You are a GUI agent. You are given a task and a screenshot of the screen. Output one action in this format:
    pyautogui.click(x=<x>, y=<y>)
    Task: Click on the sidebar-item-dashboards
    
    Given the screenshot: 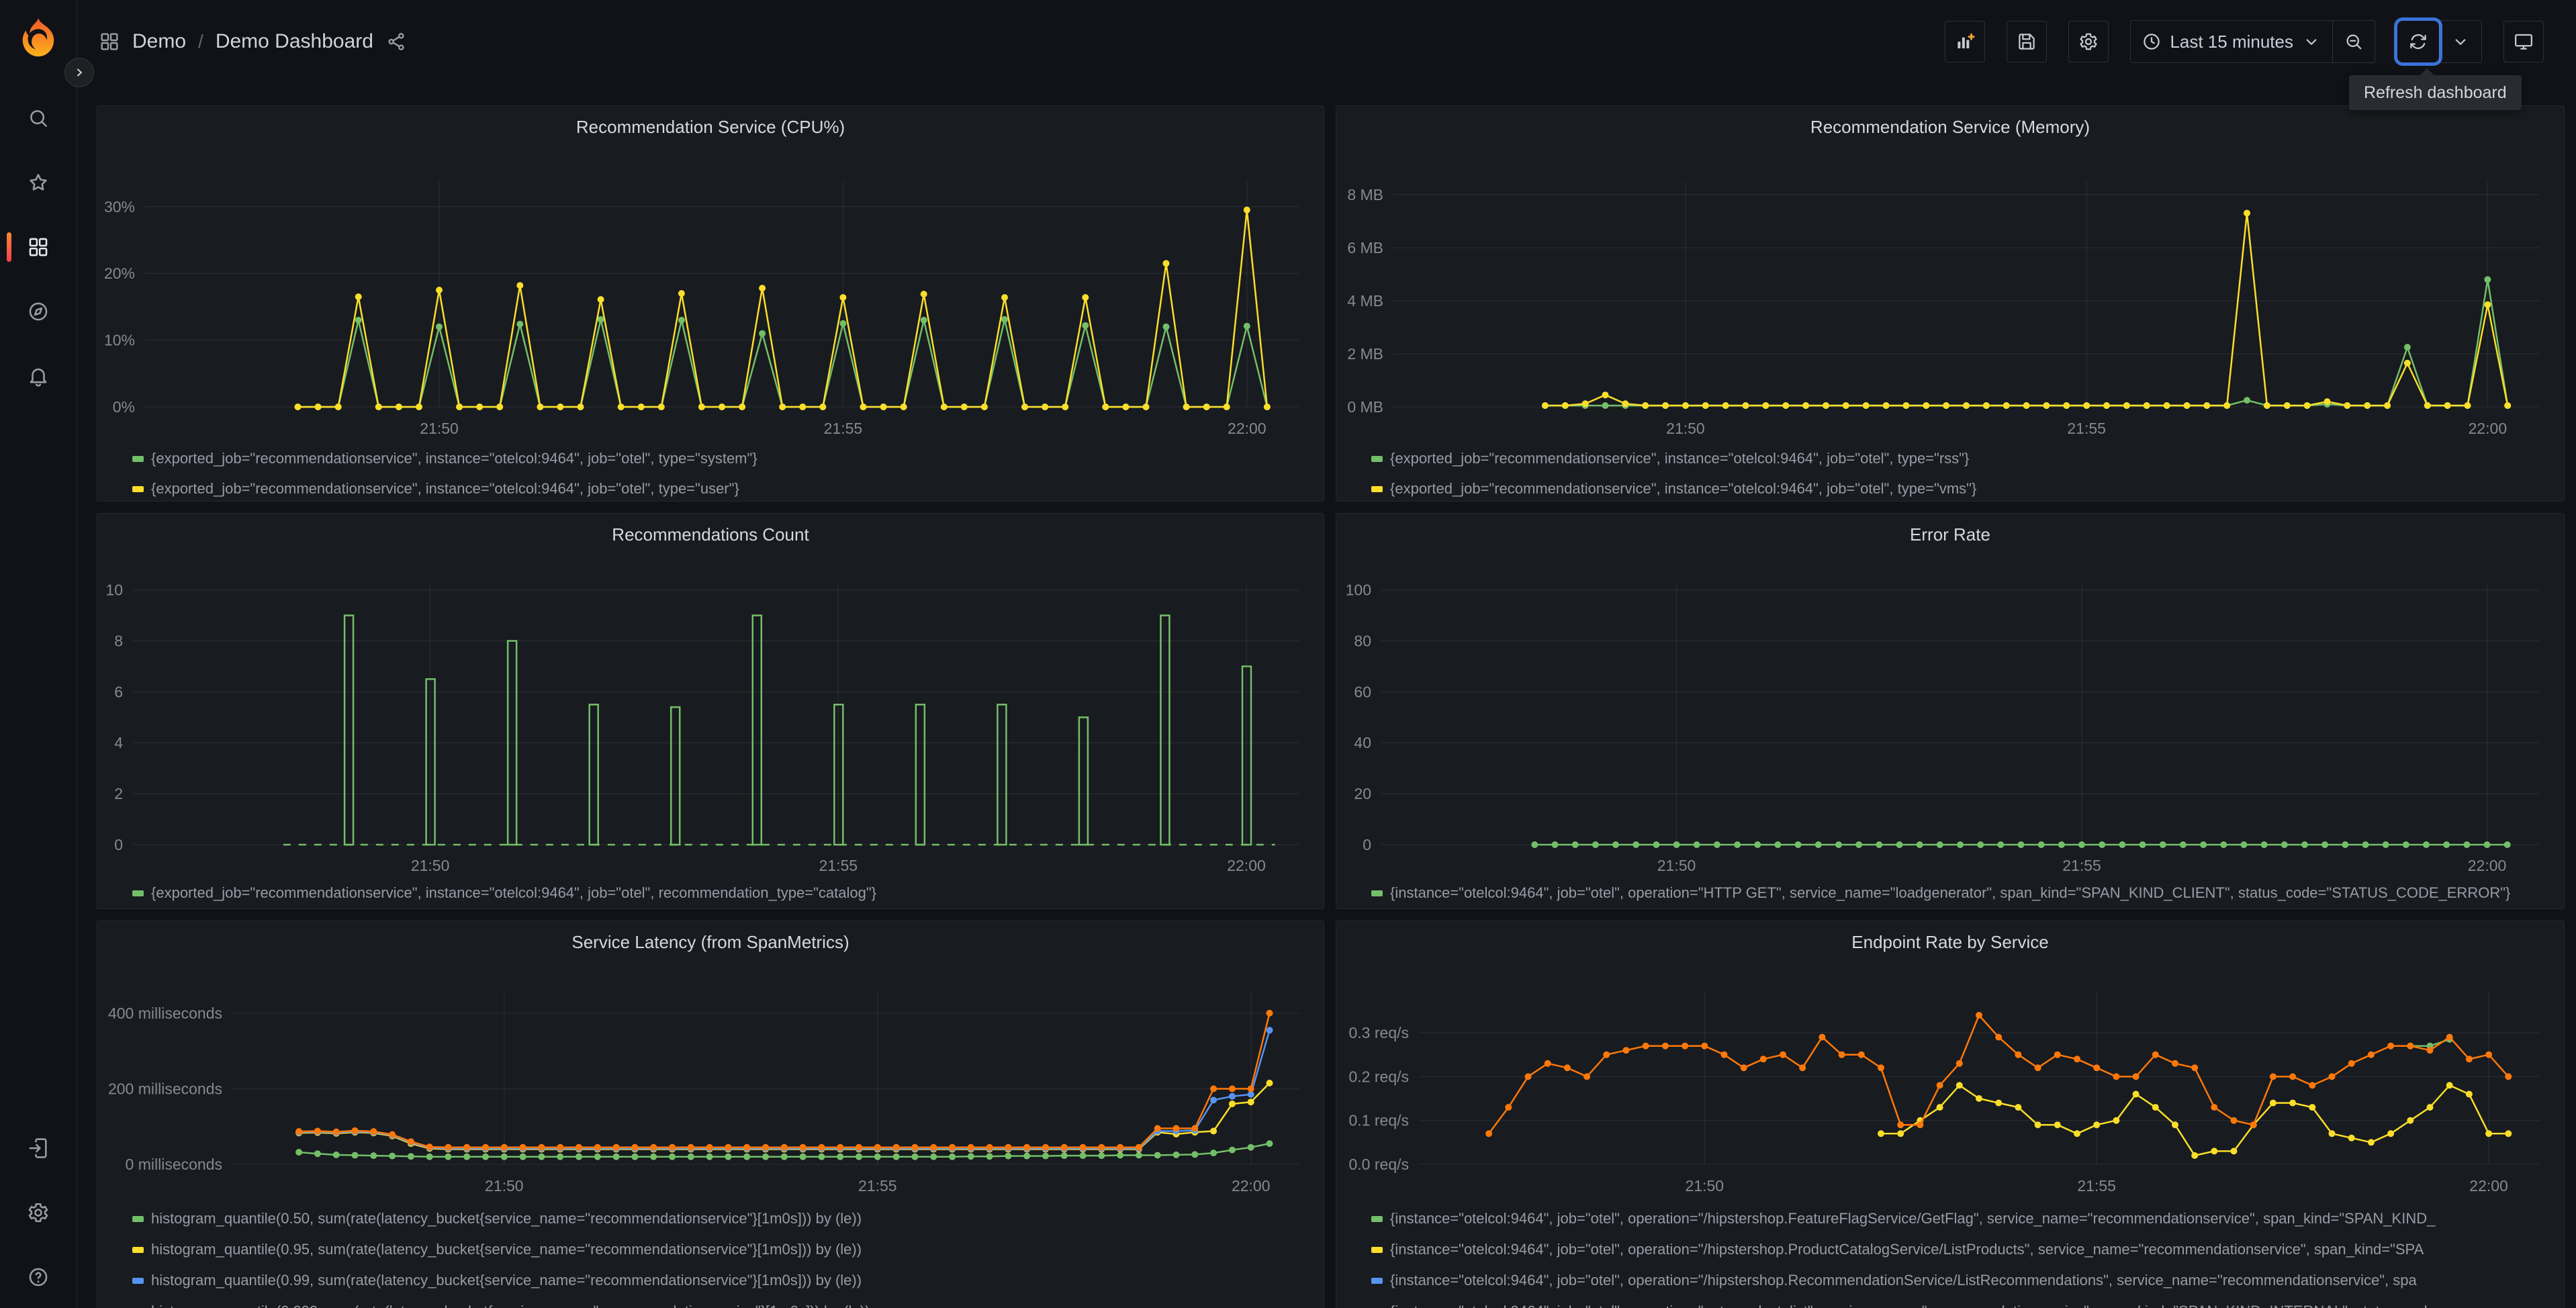 What is the action you would take?
    pyautogui.click(x=38, y=247)
    